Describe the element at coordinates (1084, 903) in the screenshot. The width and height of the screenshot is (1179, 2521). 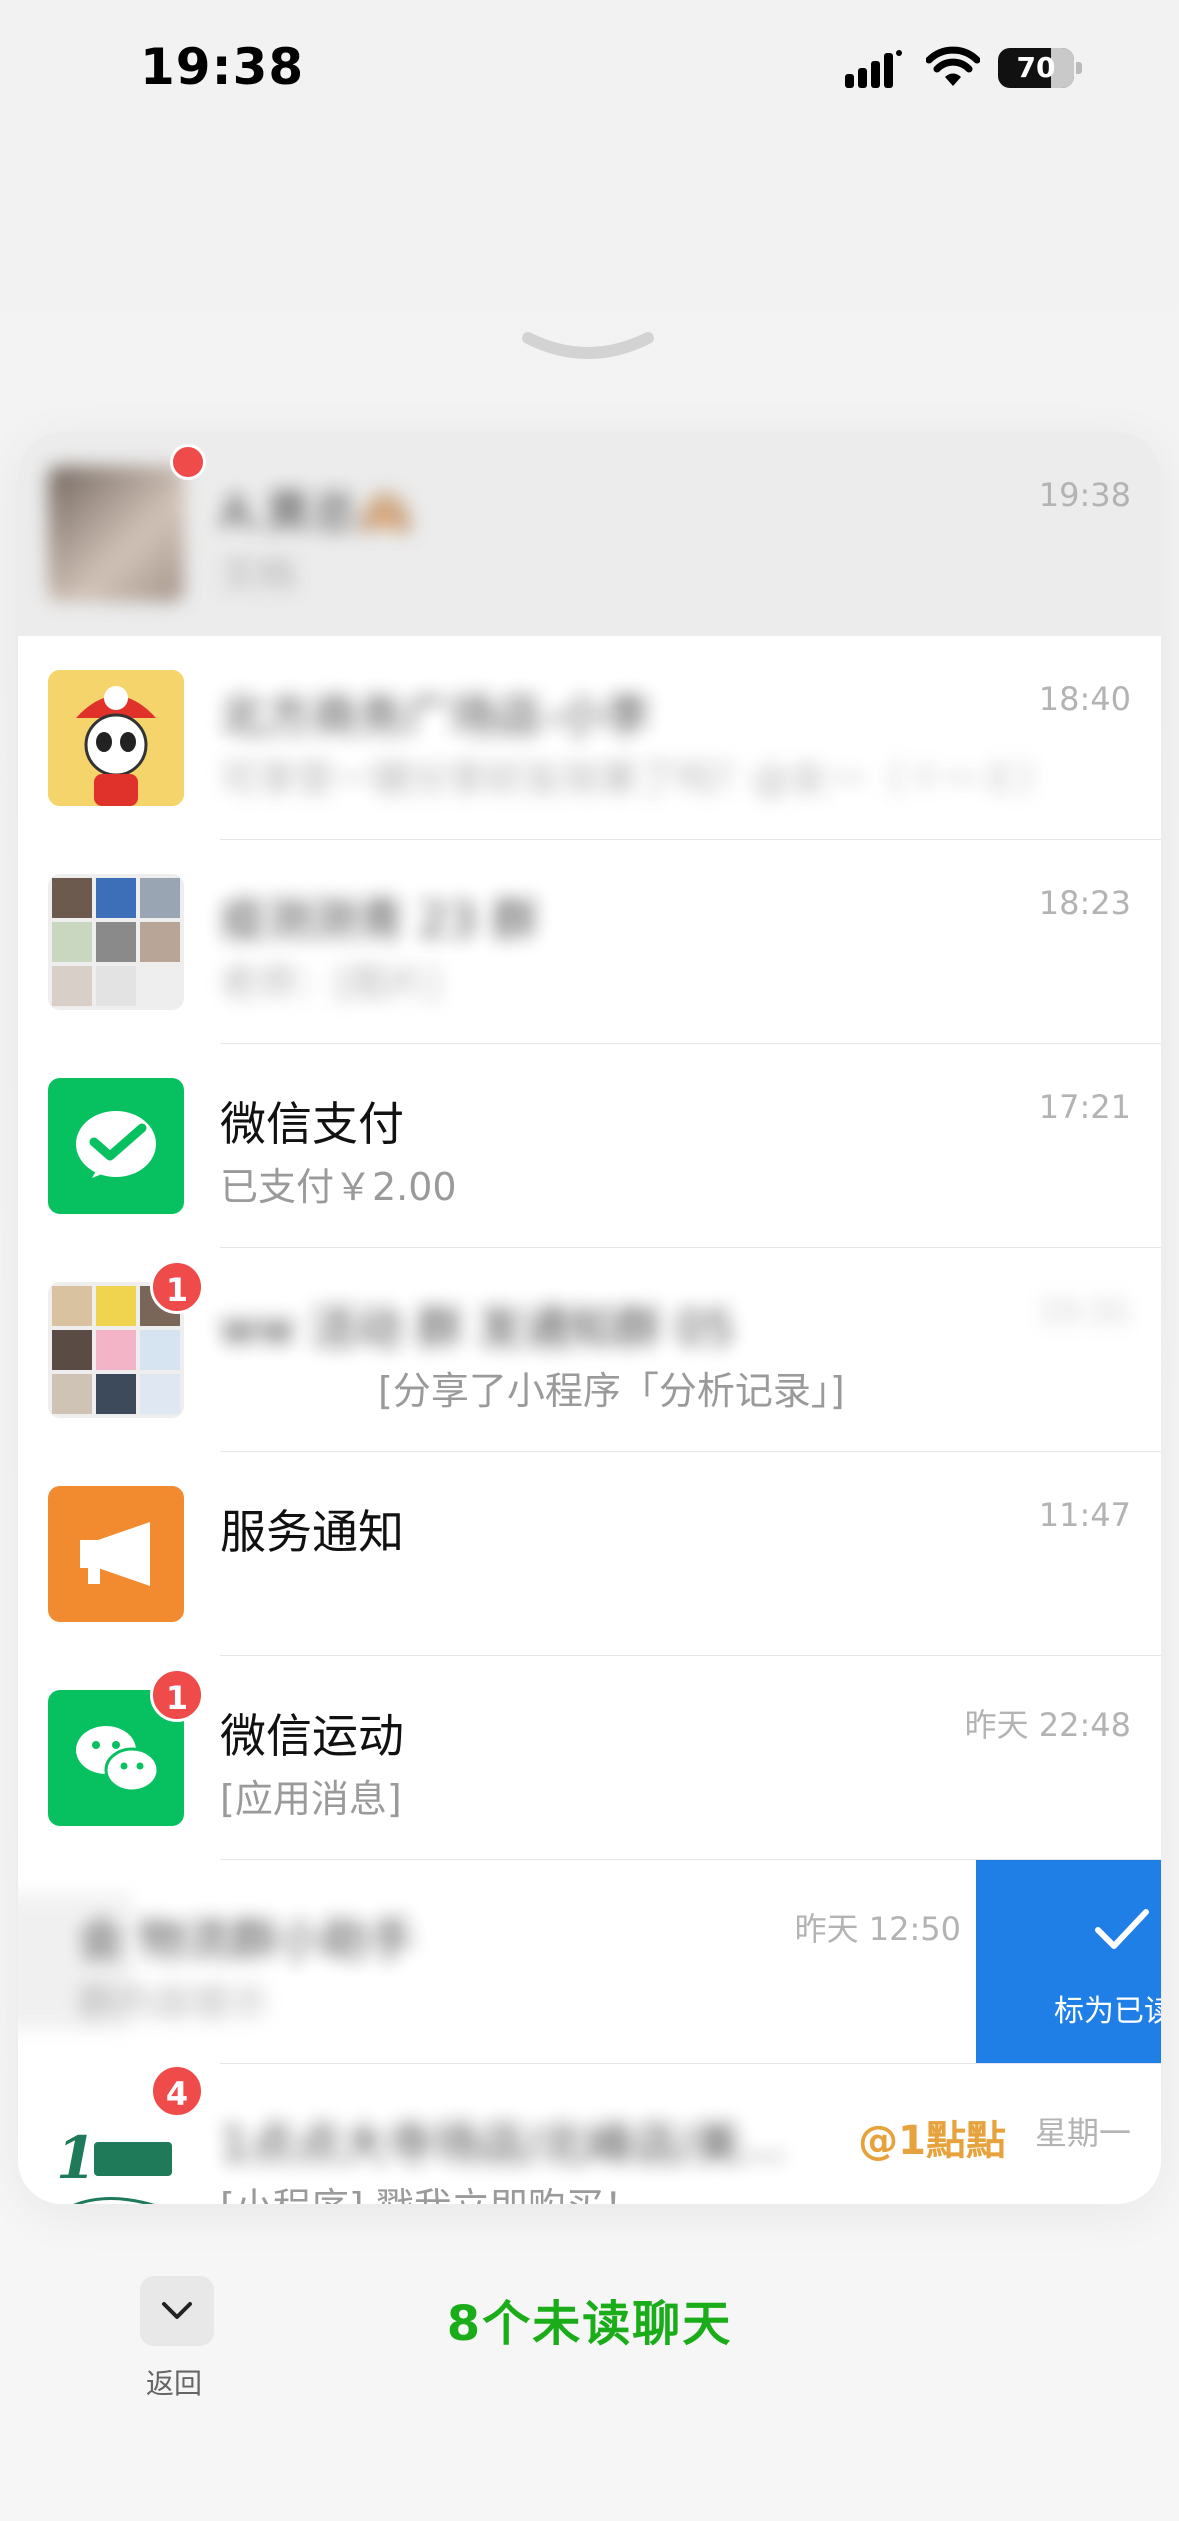
I see `chat-time: 18:23` at that location.